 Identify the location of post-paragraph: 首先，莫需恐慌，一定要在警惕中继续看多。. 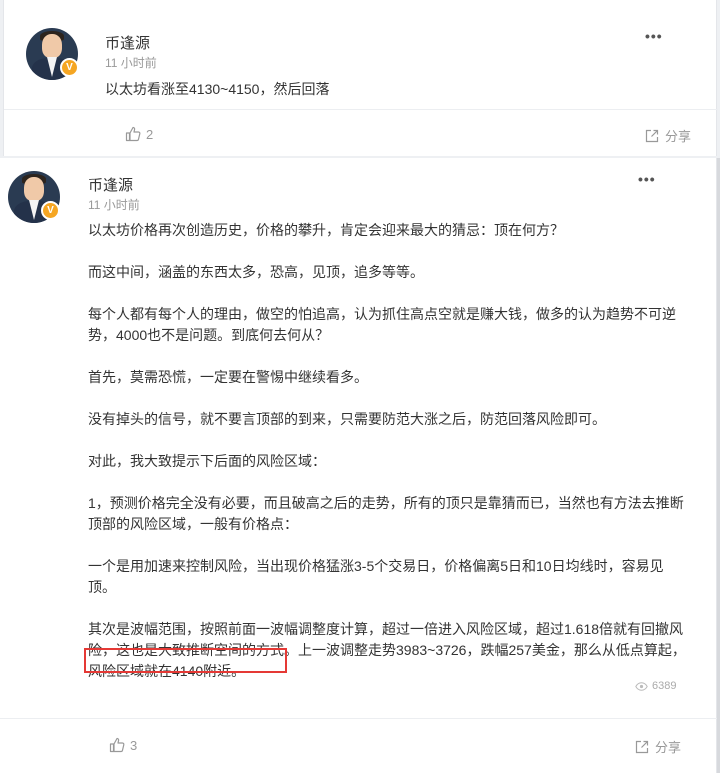
(228, 377).